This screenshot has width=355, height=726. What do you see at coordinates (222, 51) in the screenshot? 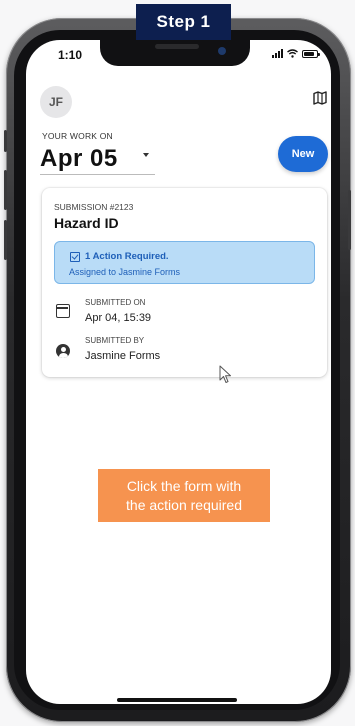
I see `camera-icon` at bounding box center [222, 51].